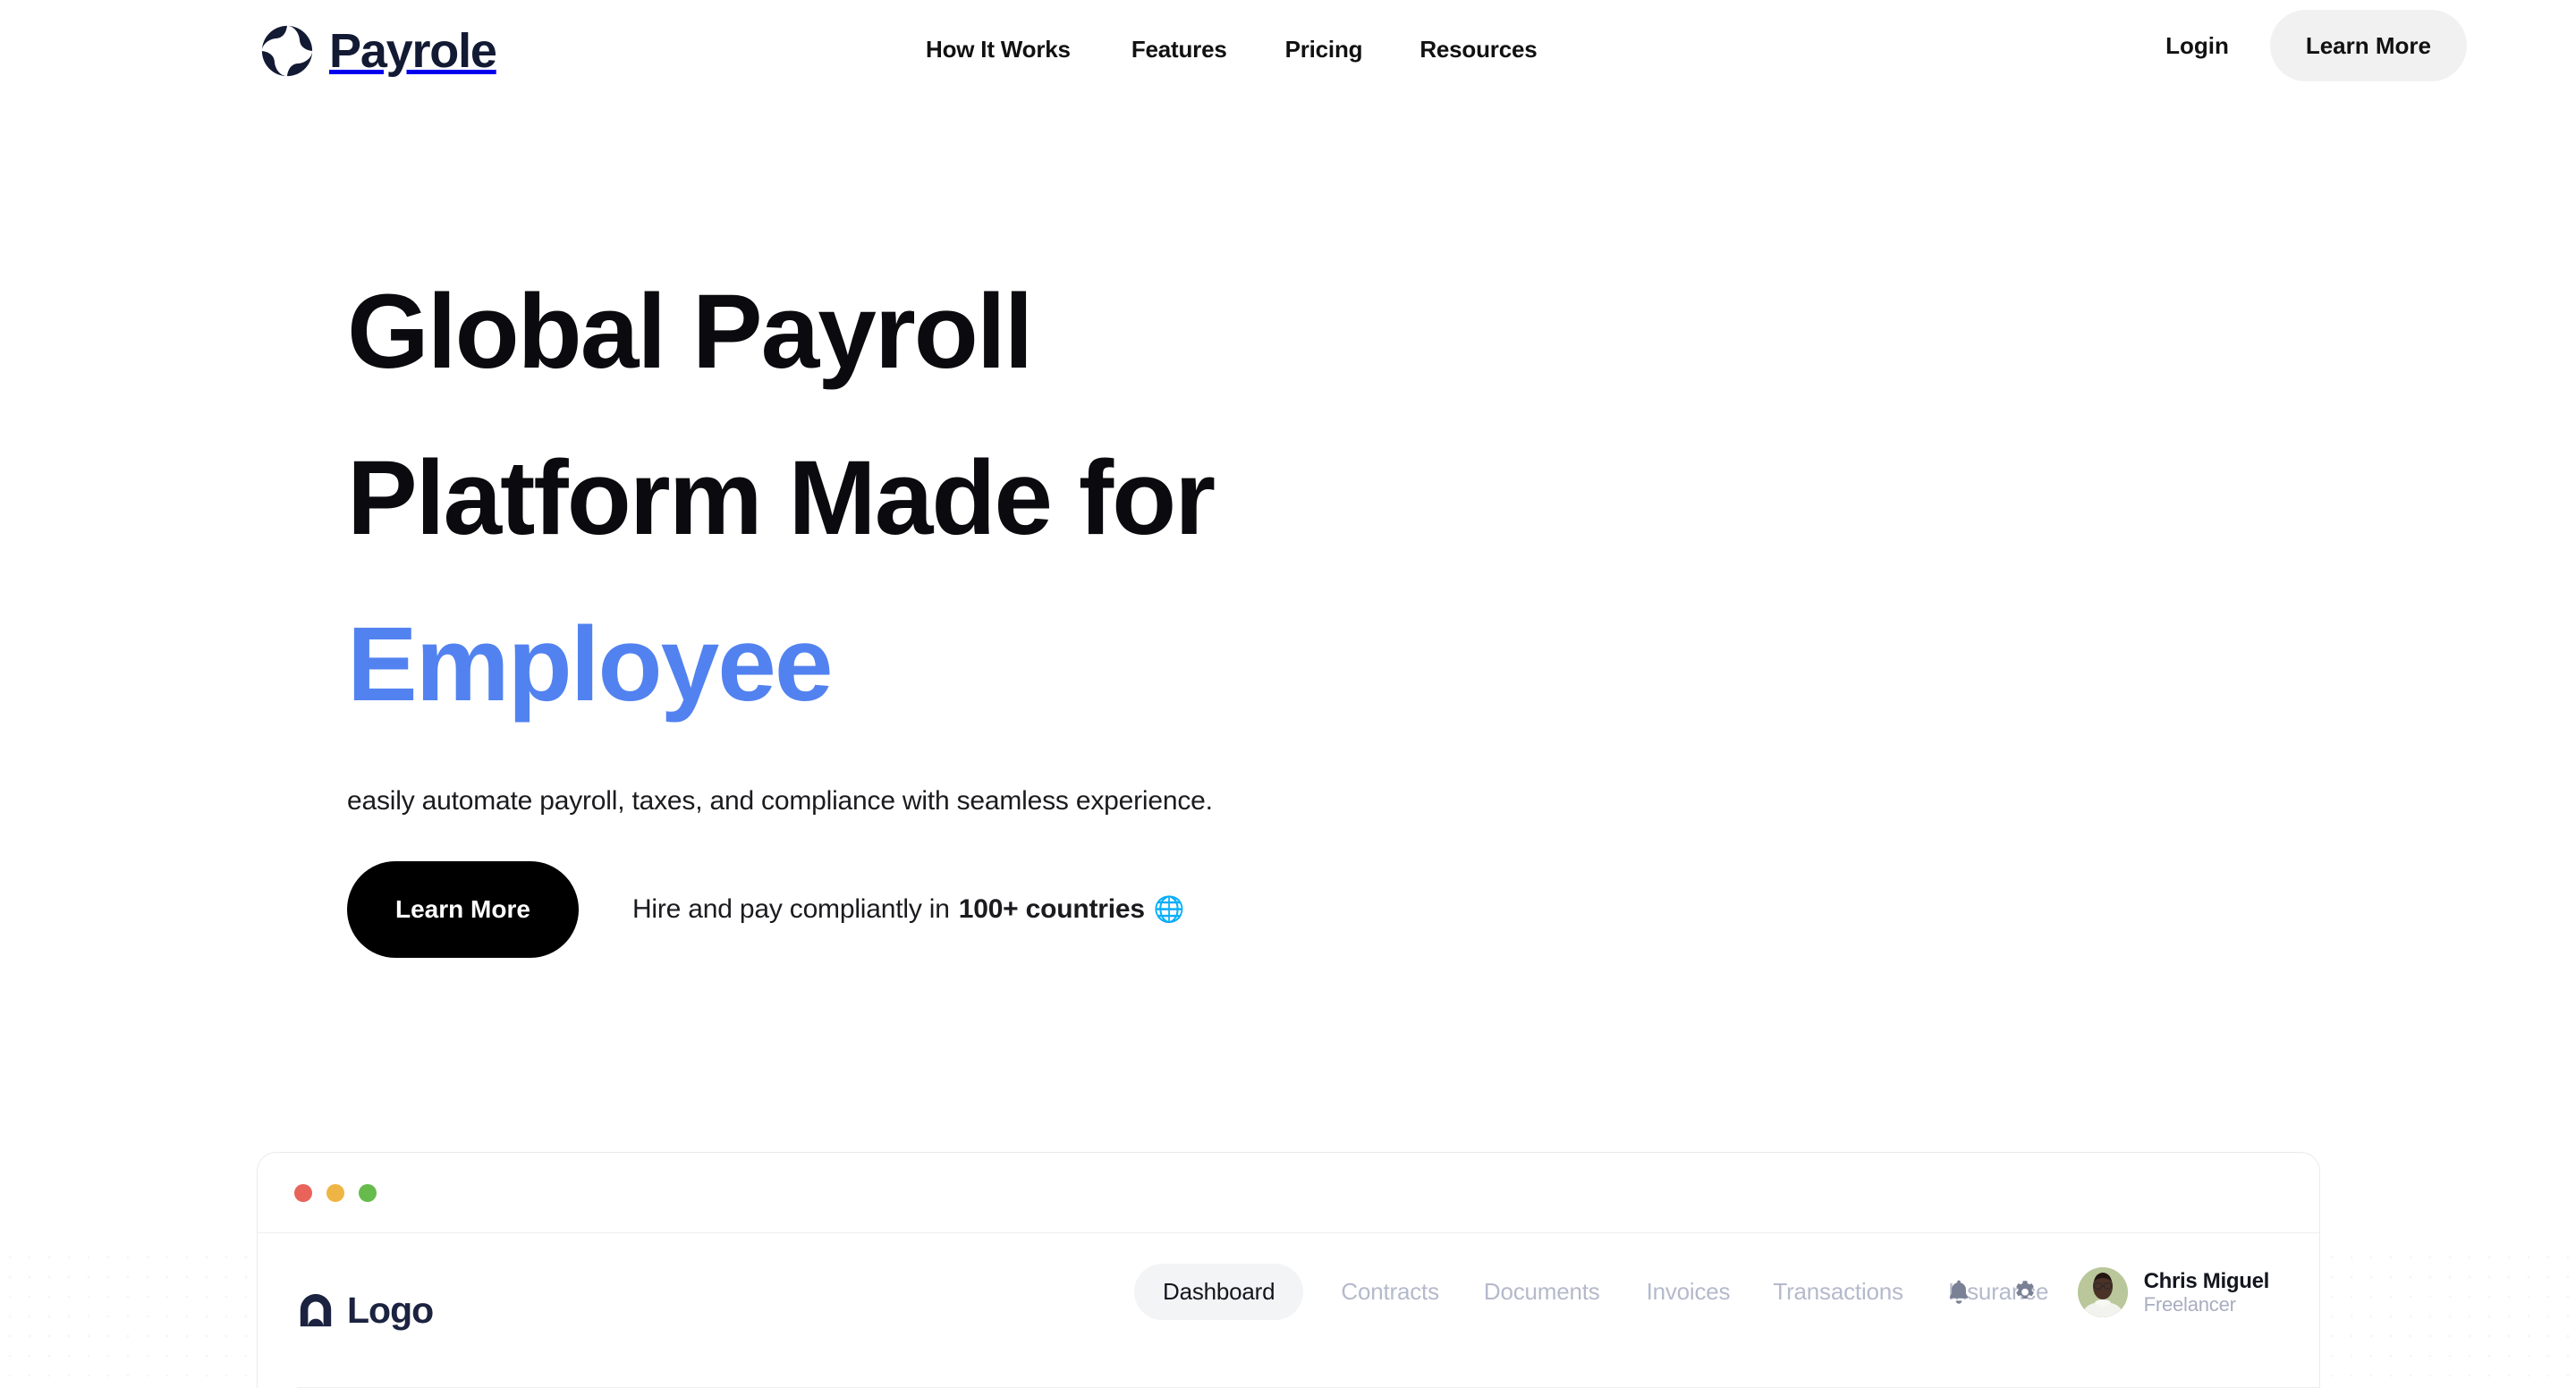 This screenshot has height=1388, width=2576. I want to click on hero-title-line-2: Platform Made for, so click(781, 498).